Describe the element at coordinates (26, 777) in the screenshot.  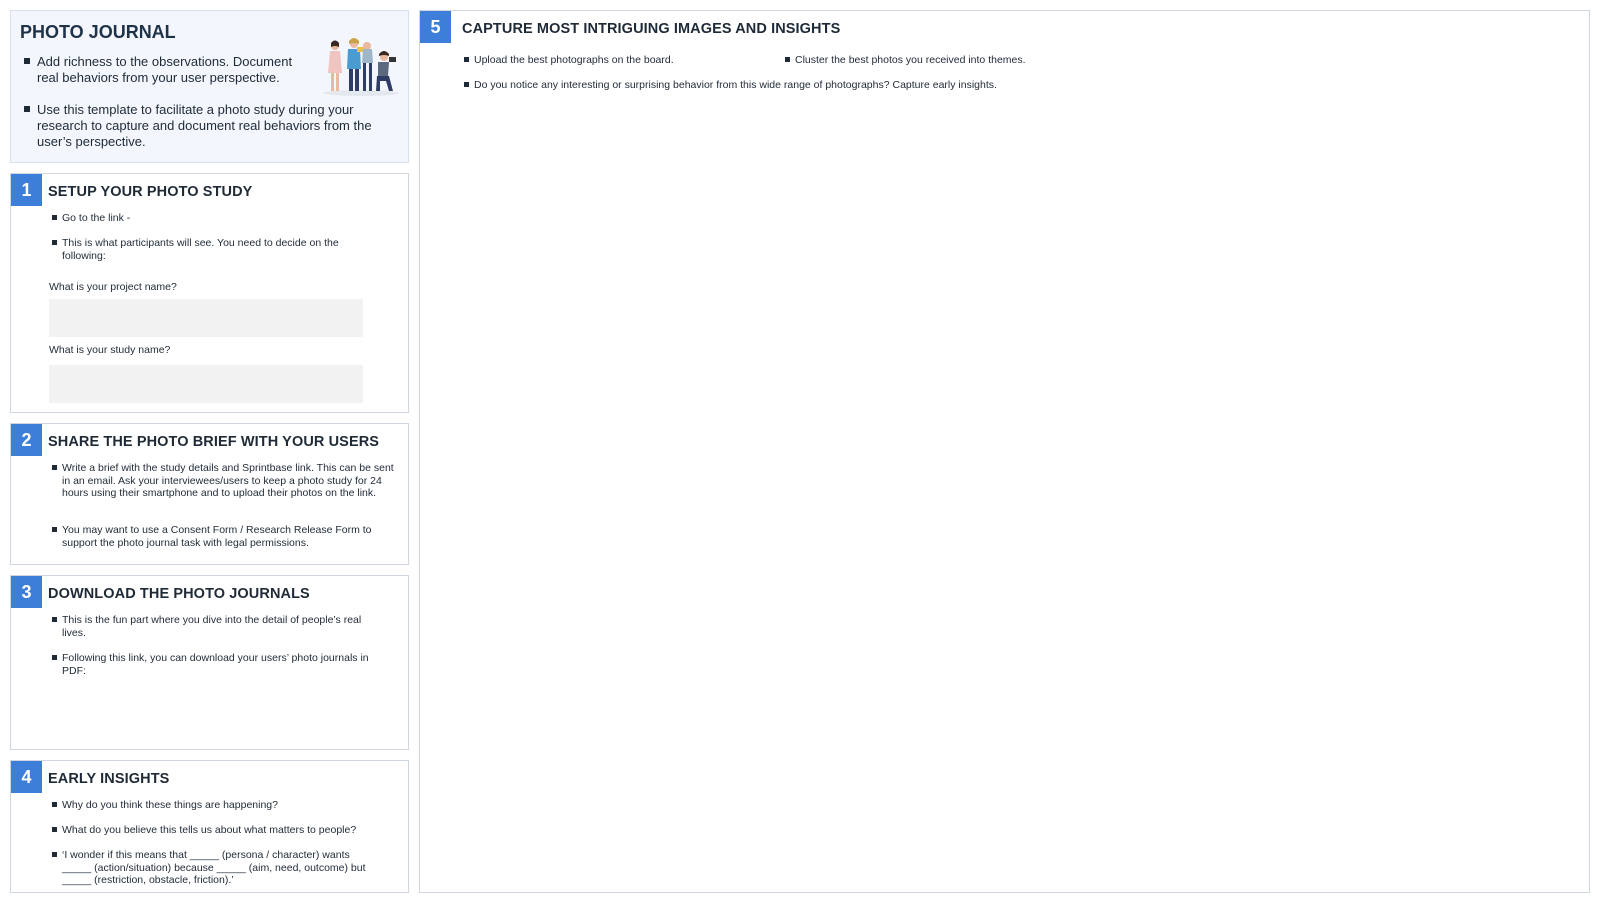
I see `step-number: 4` at that location.